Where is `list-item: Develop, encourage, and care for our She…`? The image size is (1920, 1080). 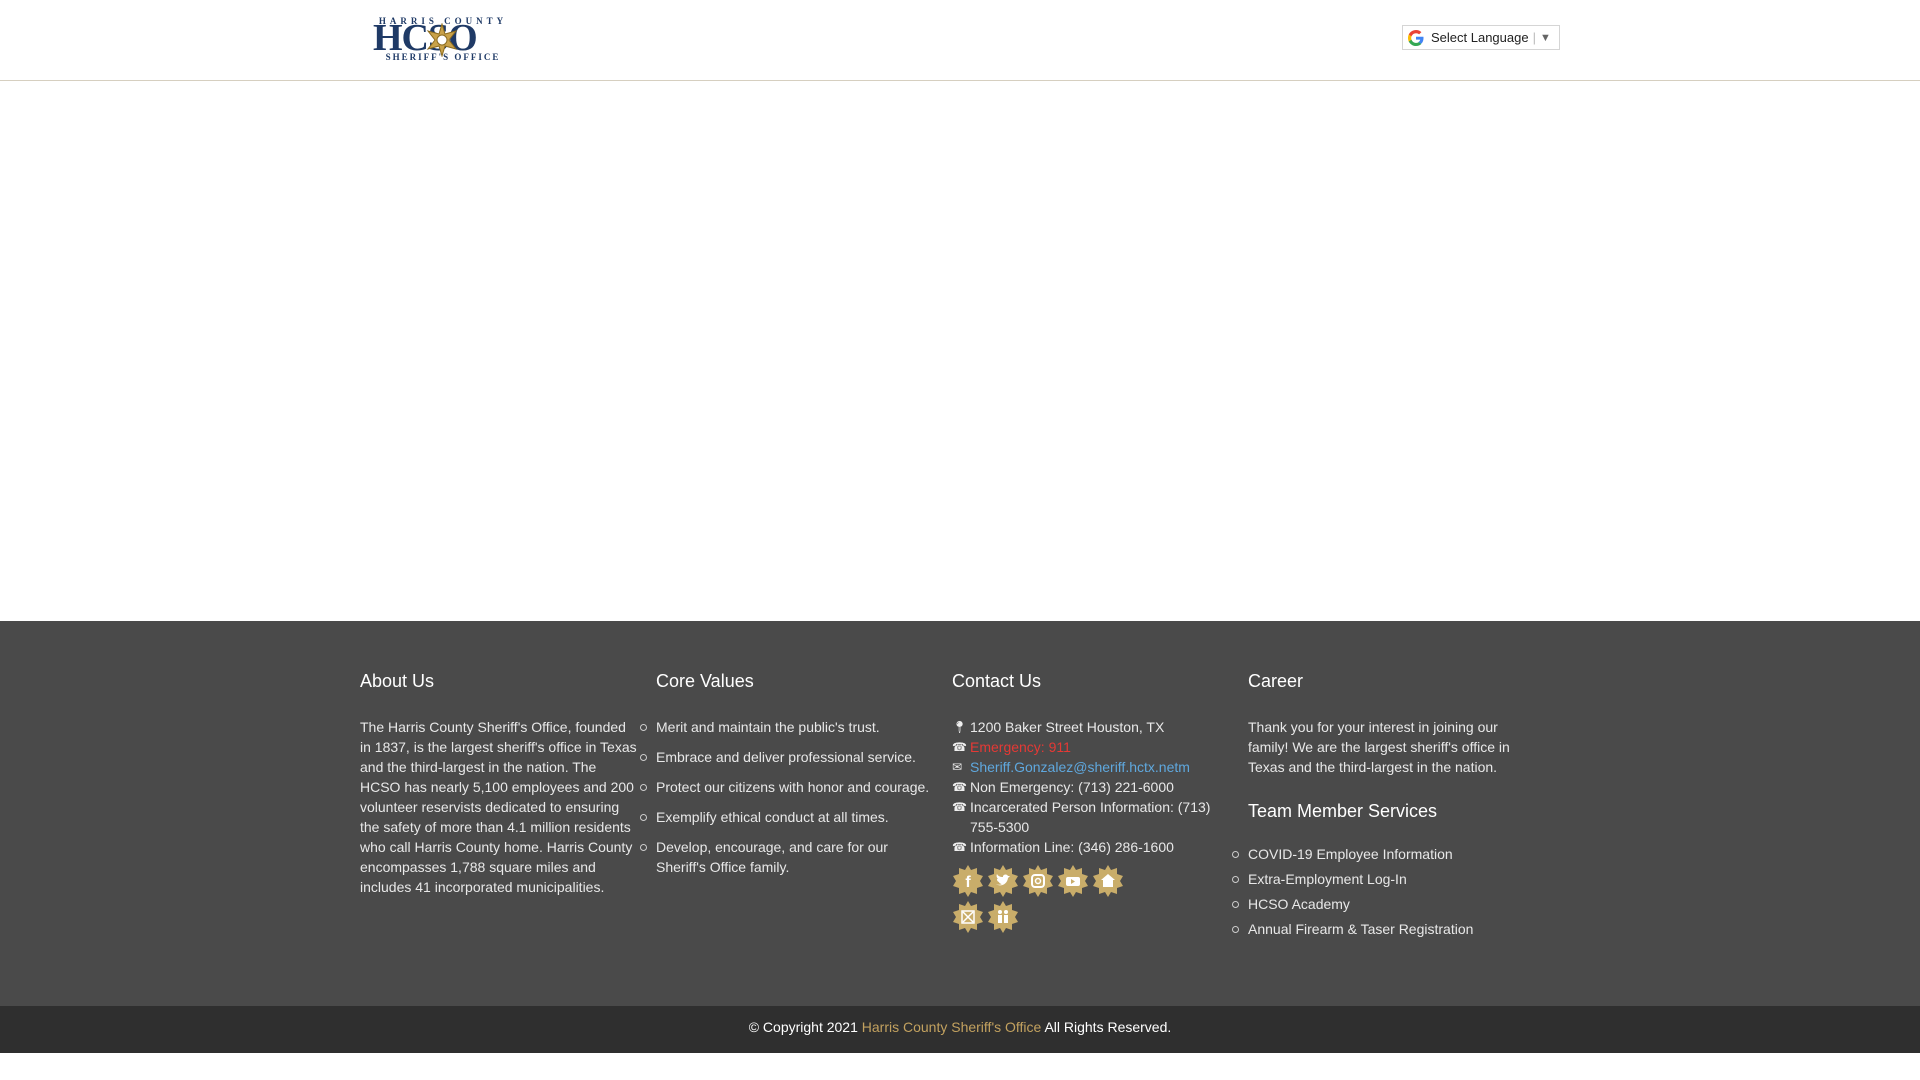 list-item: Develop, encourage, and care for our She… is located at coordinates (788, 857).